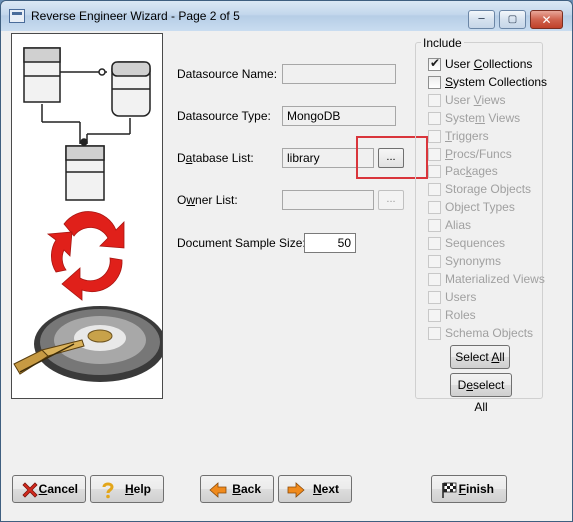 This screenshot has height=522, width=573. Describe the element at coordinates (237, 489) in the screenshot. I see `back-button: Back` at that location.